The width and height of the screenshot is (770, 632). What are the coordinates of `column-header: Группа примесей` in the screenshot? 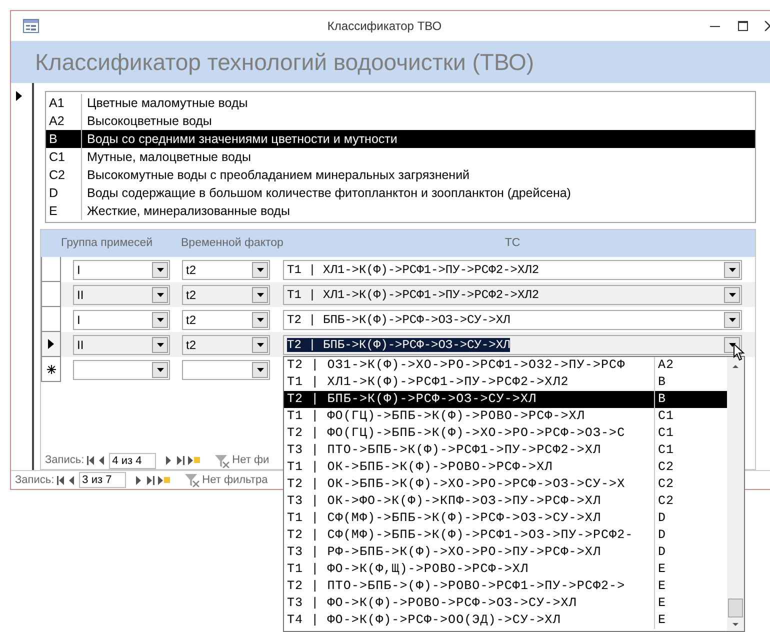 It's located at (107, 242).